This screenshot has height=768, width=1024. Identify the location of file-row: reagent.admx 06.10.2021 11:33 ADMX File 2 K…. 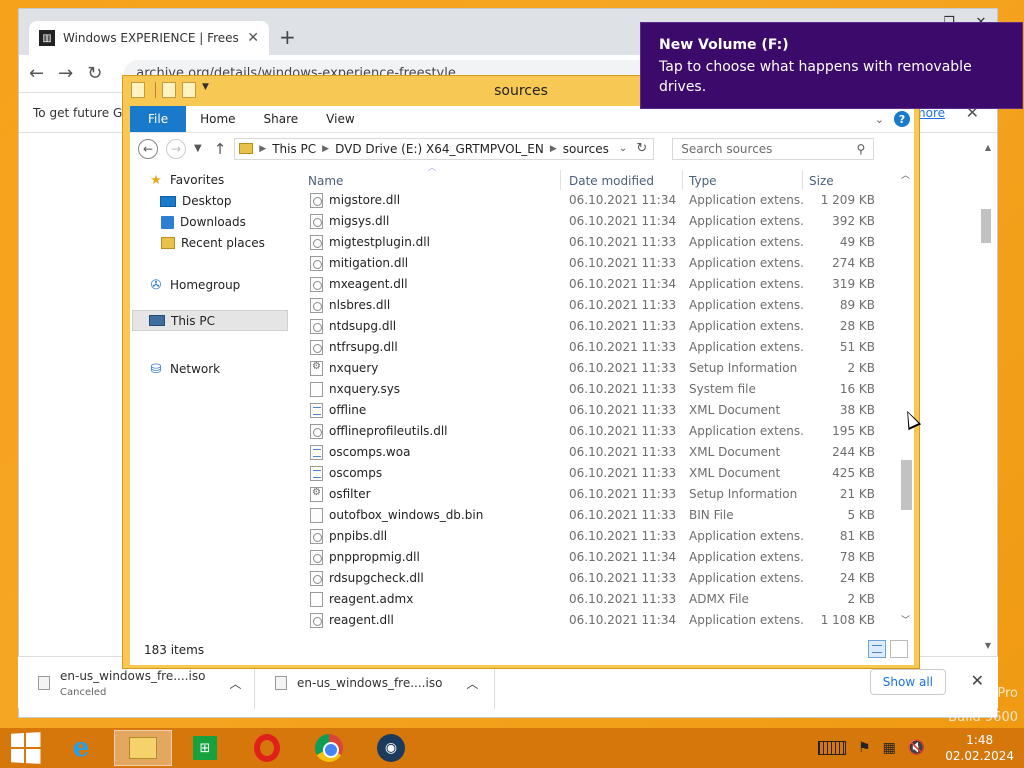
(600, 599).